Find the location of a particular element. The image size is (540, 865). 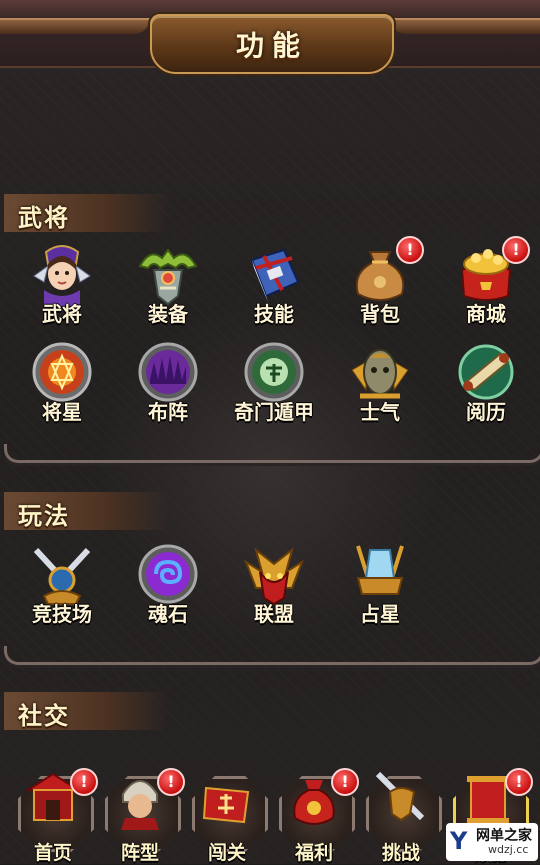

soul-stone-icon is located at coordinates (168, 574).